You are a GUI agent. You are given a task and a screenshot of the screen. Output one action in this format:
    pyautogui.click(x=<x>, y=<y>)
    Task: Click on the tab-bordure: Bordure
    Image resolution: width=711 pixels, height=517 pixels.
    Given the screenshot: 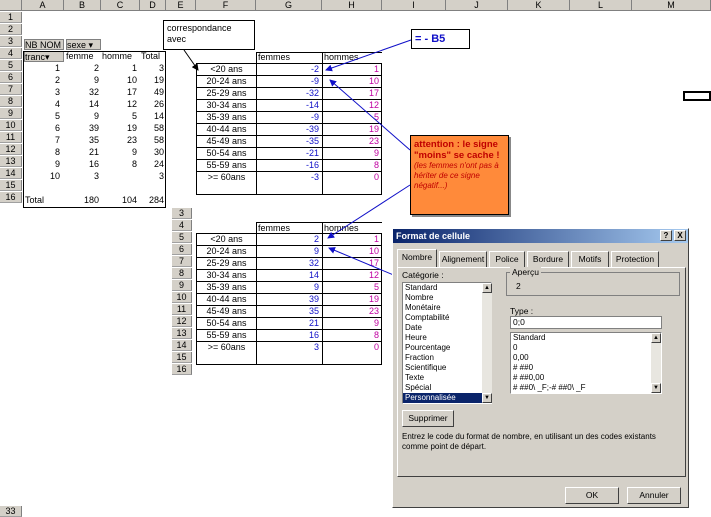 What is the action you would take?
    pyautogui.click(x=548, y=259)
    